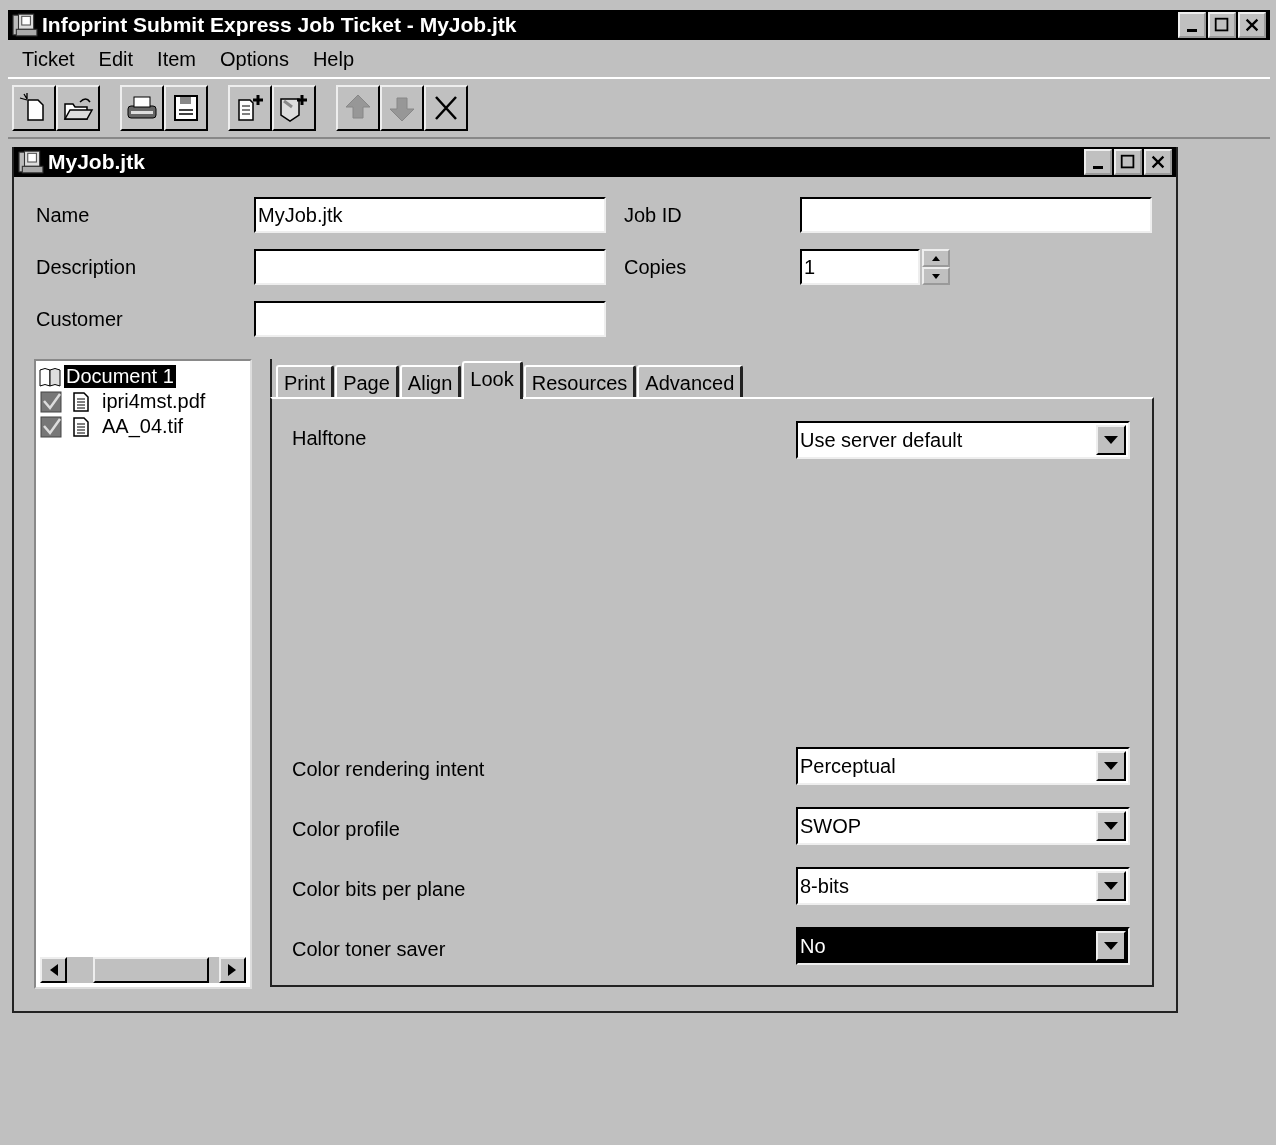 Image resolution: width=1276 pixels, height=1145 pixels. I want to click on menu-item: Help, so click(333, 59).